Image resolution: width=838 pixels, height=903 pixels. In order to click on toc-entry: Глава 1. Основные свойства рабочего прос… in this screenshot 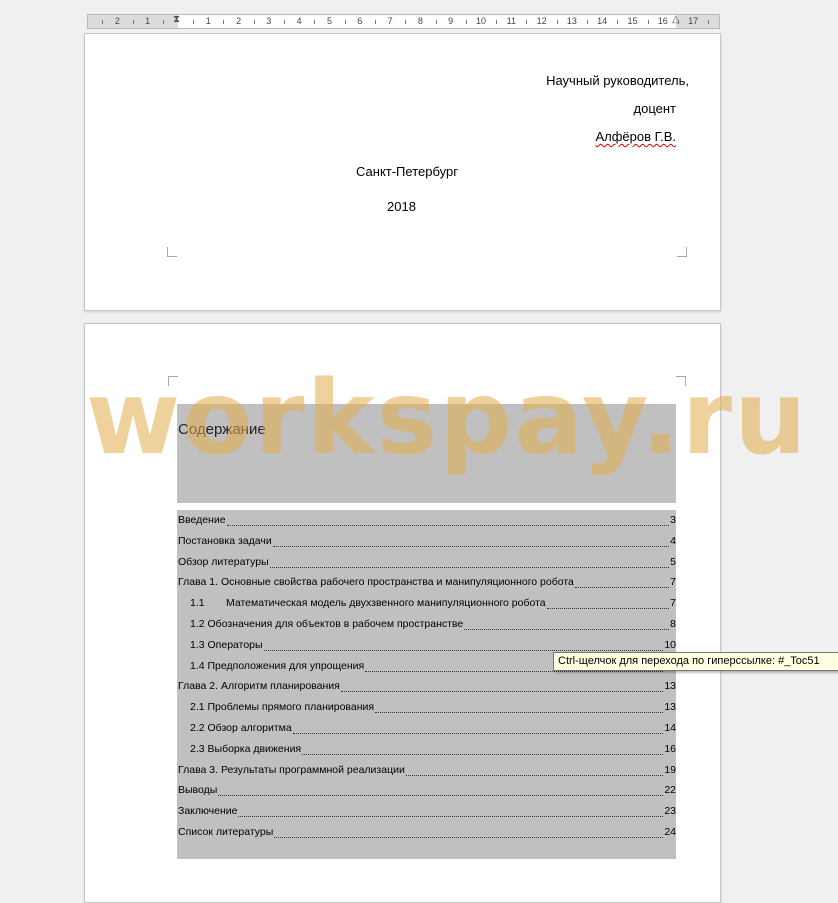, I will do `click(426, 582)`.